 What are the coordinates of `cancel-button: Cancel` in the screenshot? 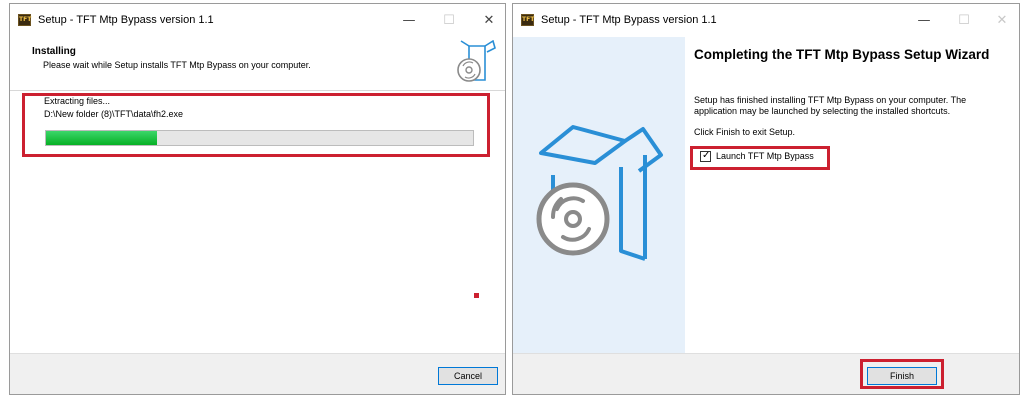 It's located at (468, 376).